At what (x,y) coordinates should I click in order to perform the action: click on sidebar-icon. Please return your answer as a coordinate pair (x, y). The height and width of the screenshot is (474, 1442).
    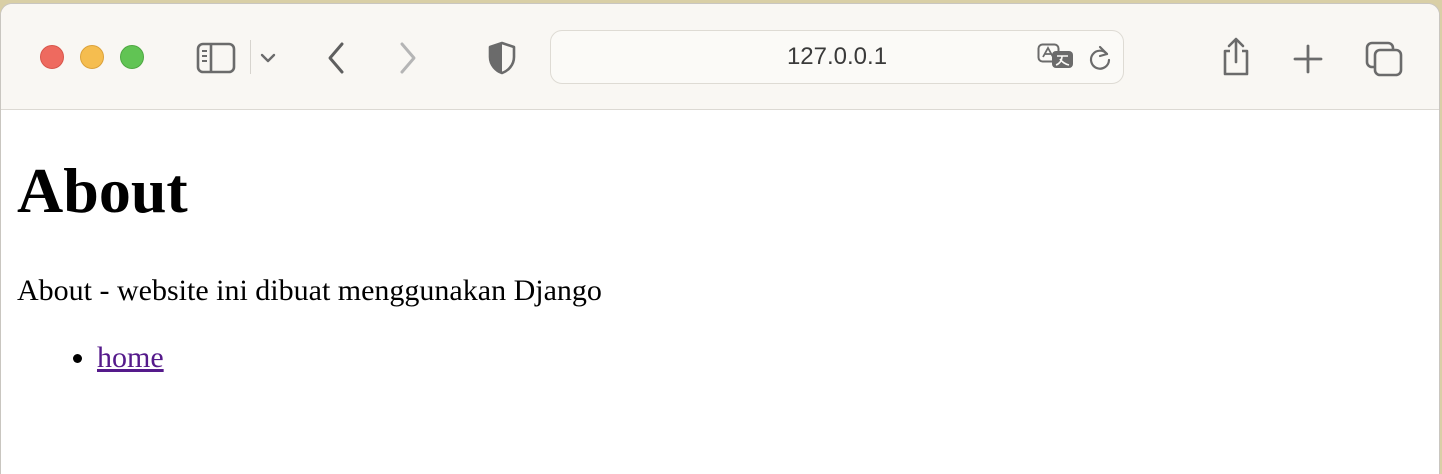
    Looking at the image, I should click on (216, 58).